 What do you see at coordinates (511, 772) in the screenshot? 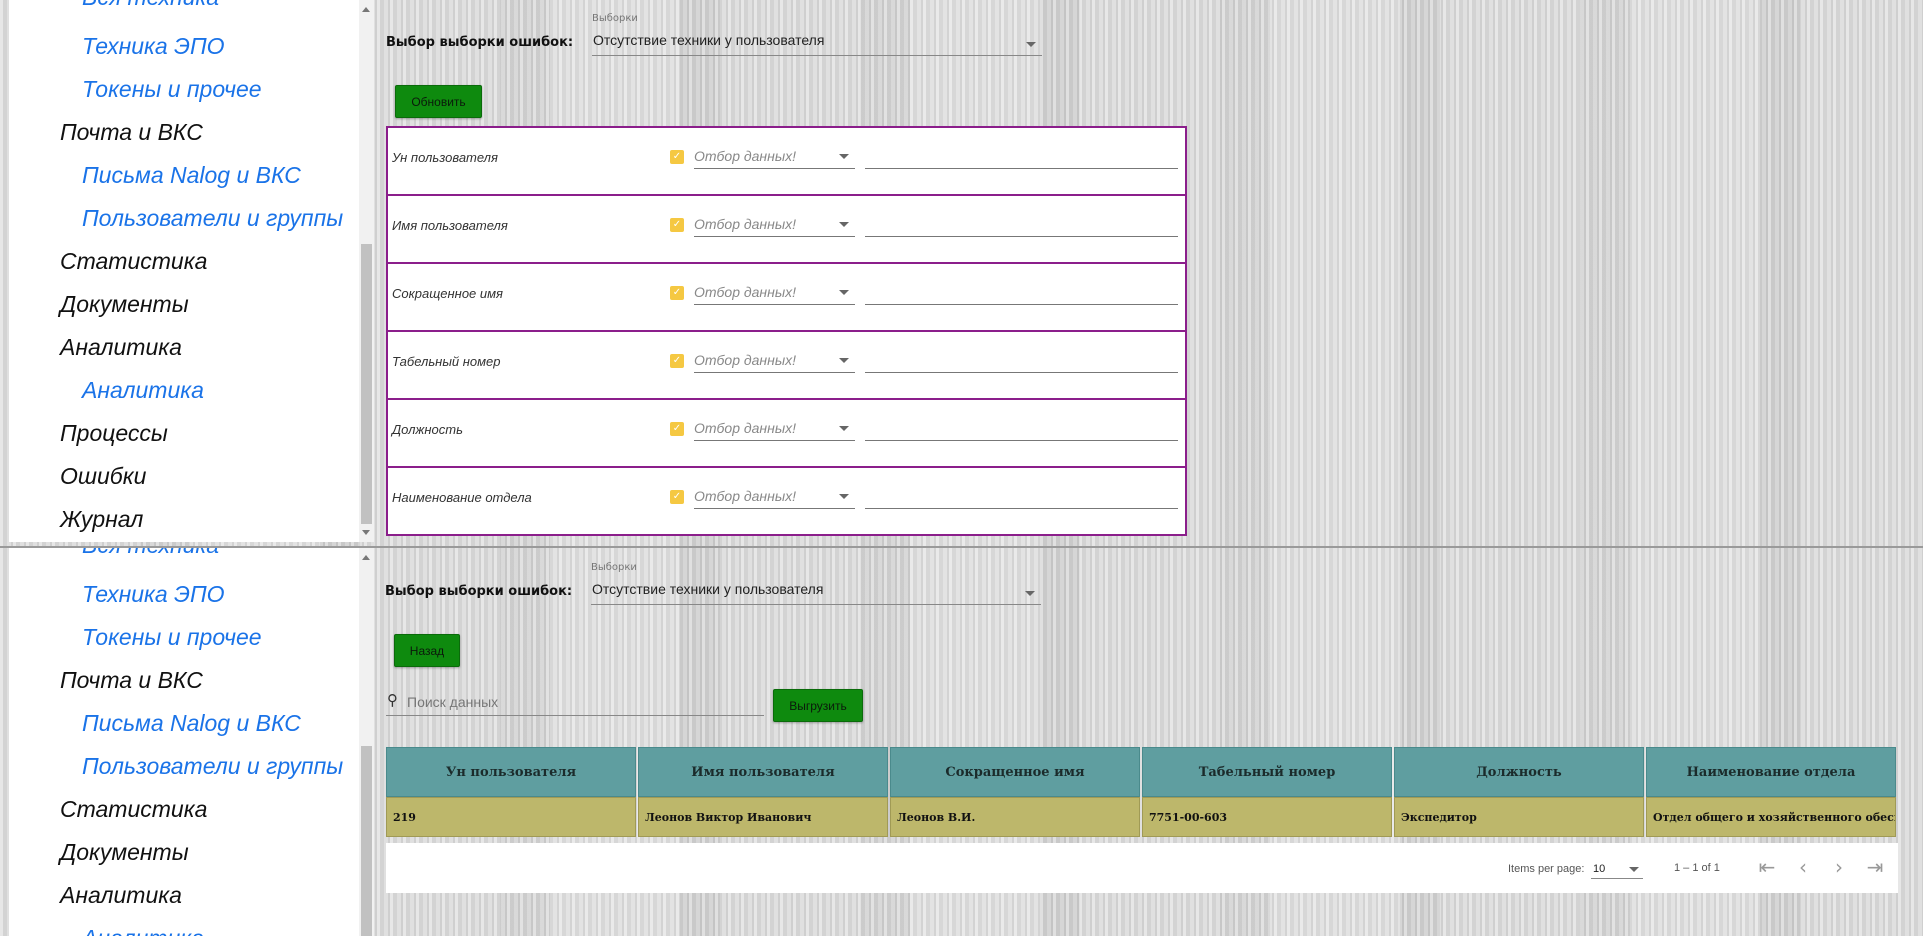
I see `column-header: Ун пользователя` at bounding box center [511, 772].